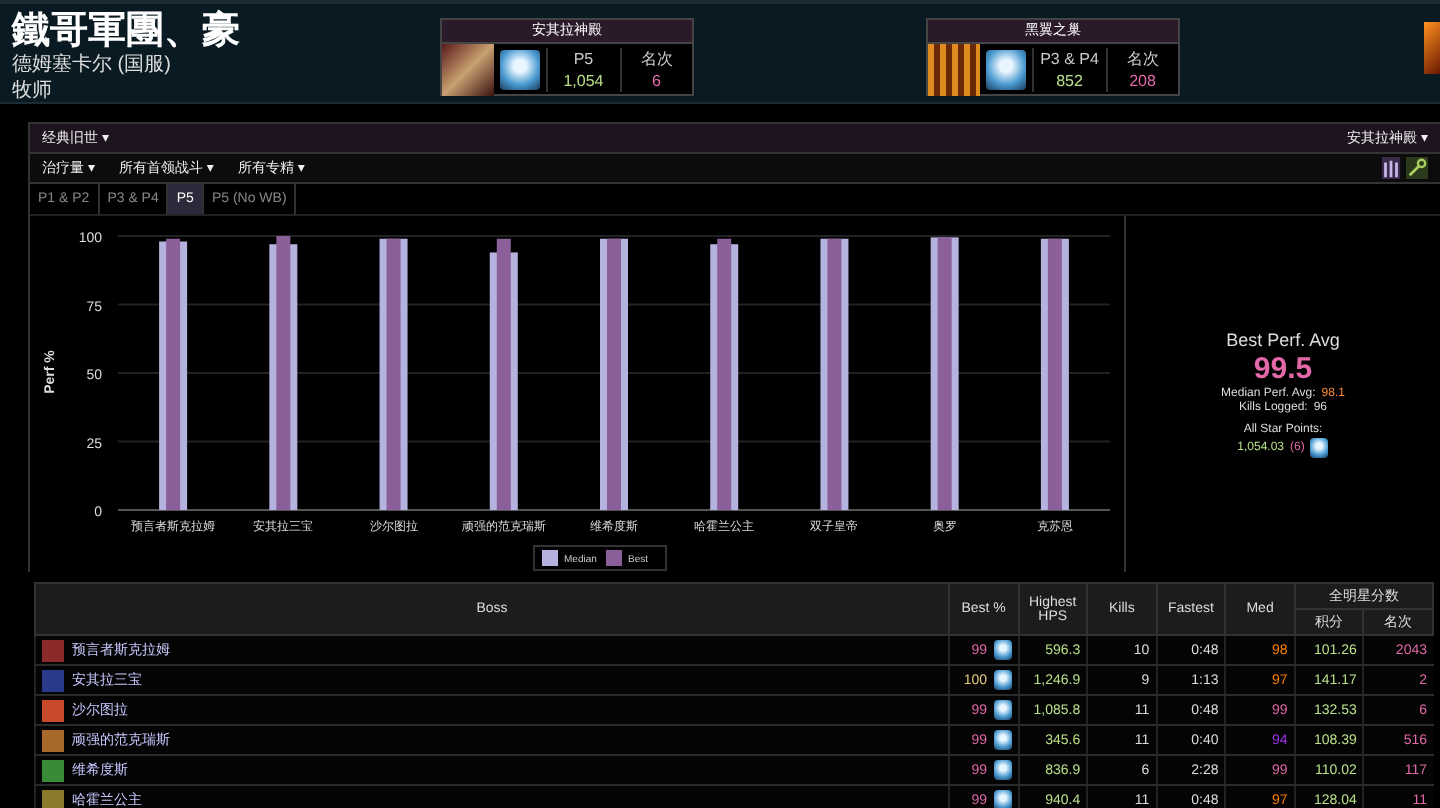 The height and width of the screenshot is (808, 1440). What do you see at coordinates (1283, 369) in the screenshot?
I see `best-perf-value: 99.5` at bounding box center [1283, 369].